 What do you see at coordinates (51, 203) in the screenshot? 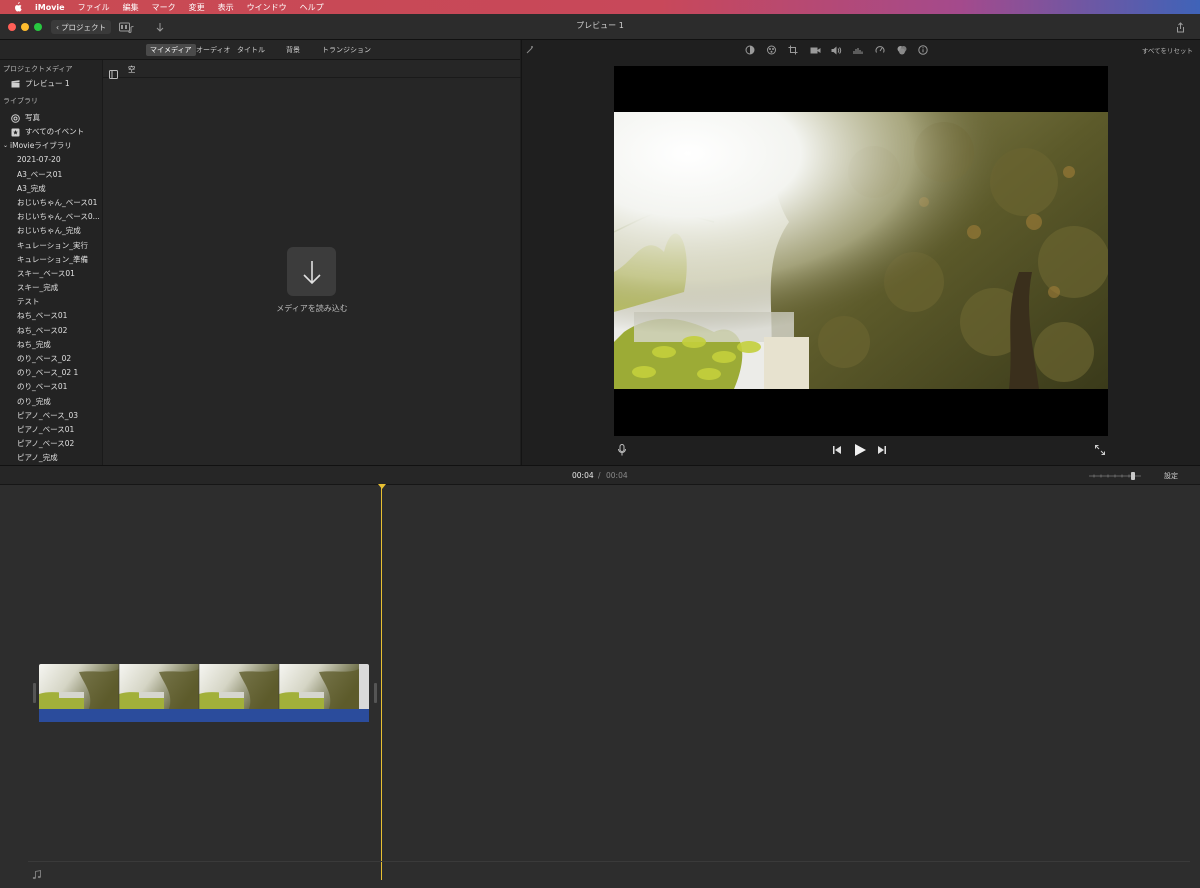
I see `sidebar-item-event: おじいちゃん_ベース01` at bounding box center [51, 203].